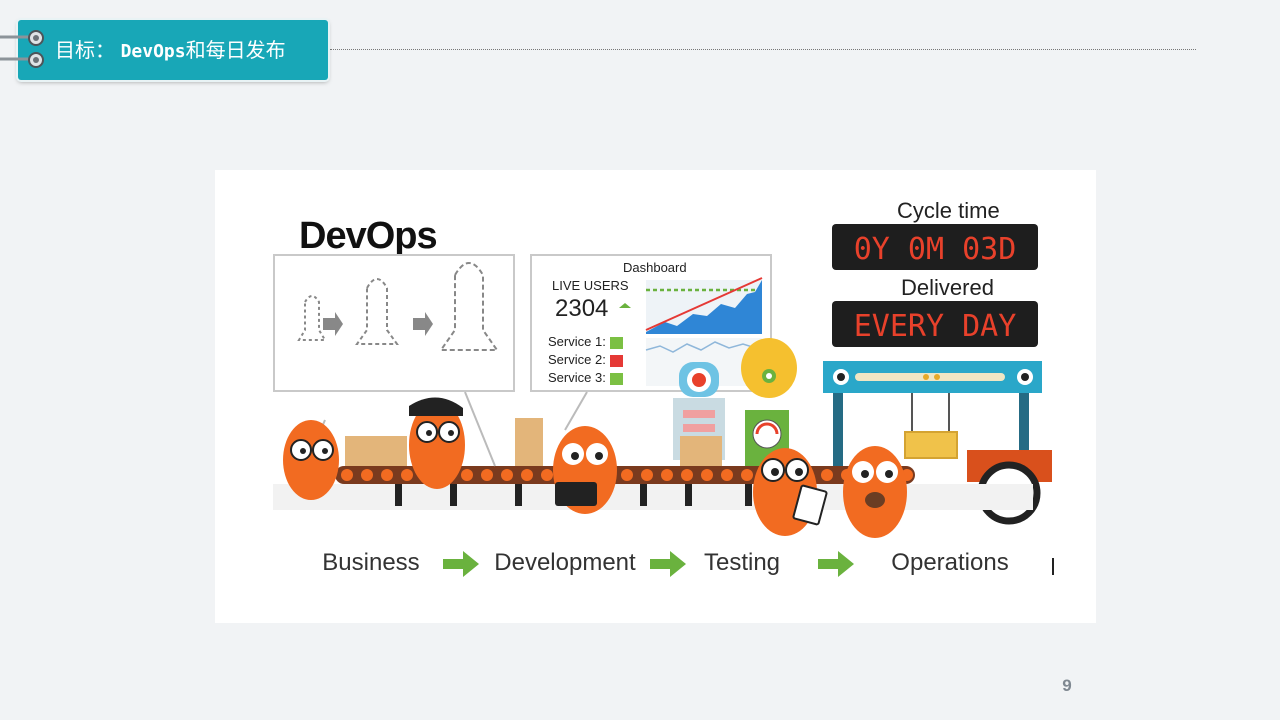 This screenshot has height=720, width=1280. I want to click on product-mascot, so click(437, 443).